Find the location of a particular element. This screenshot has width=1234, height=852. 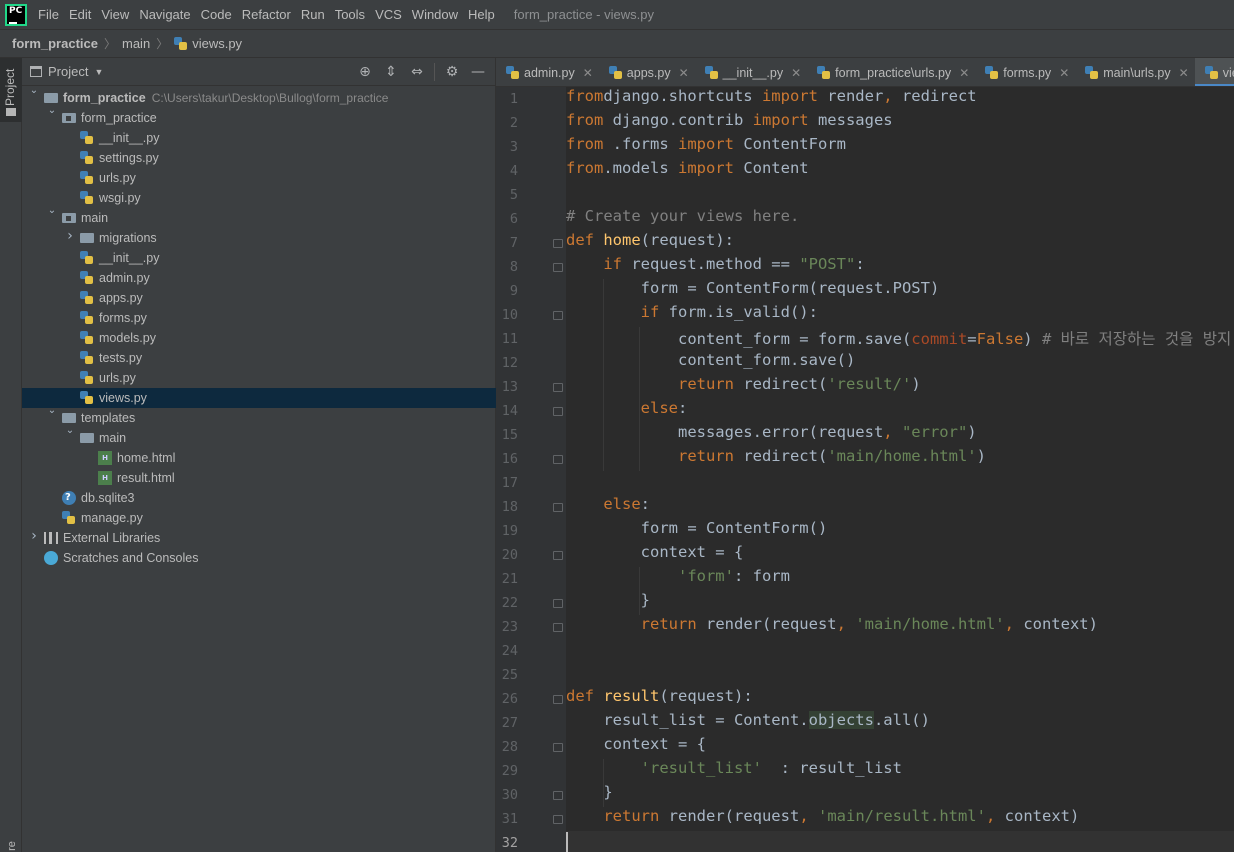

tree-item: Hresult.html is located at coordinates (259, 478).